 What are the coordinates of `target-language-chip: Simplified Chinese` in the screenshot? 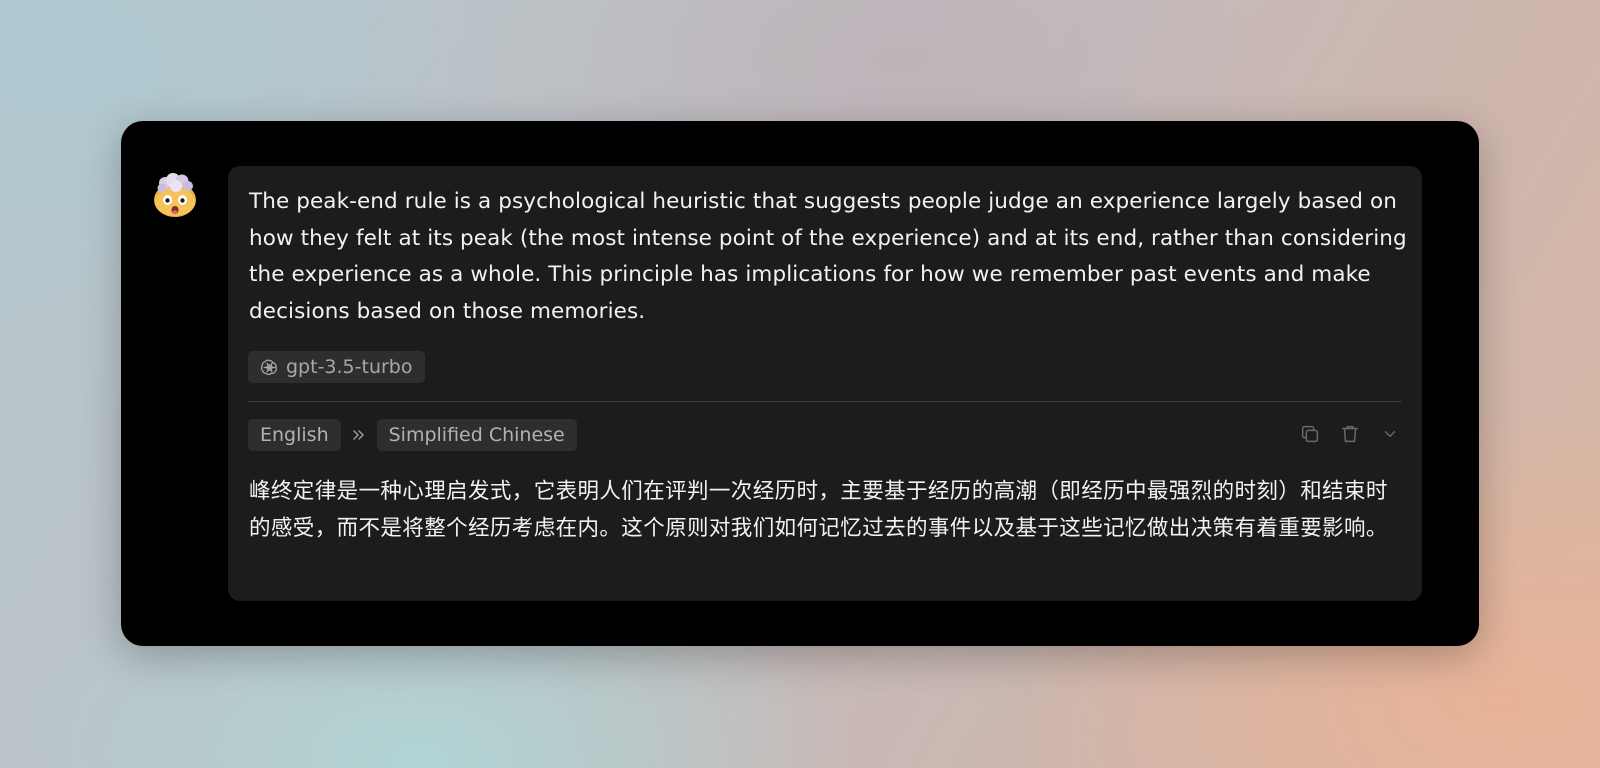 It's located at (476, 435).